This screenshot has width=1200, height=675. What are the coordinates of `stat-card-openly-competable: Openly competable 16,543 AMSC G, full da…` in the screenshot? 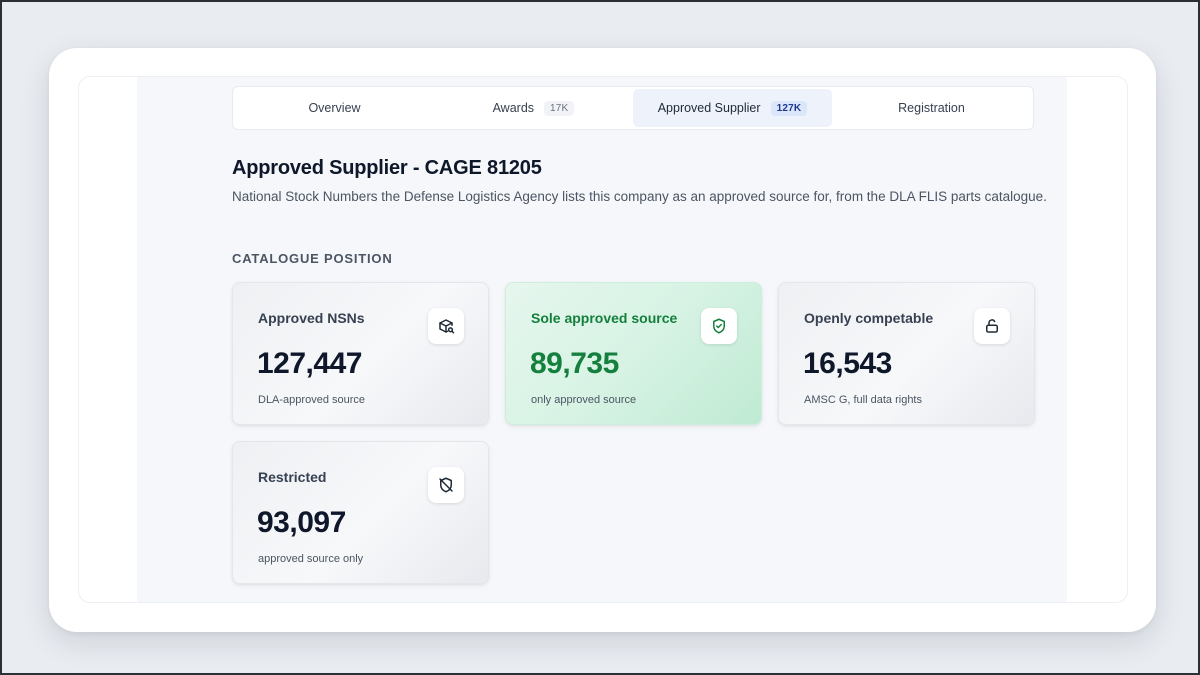 It's located at (906, 353).